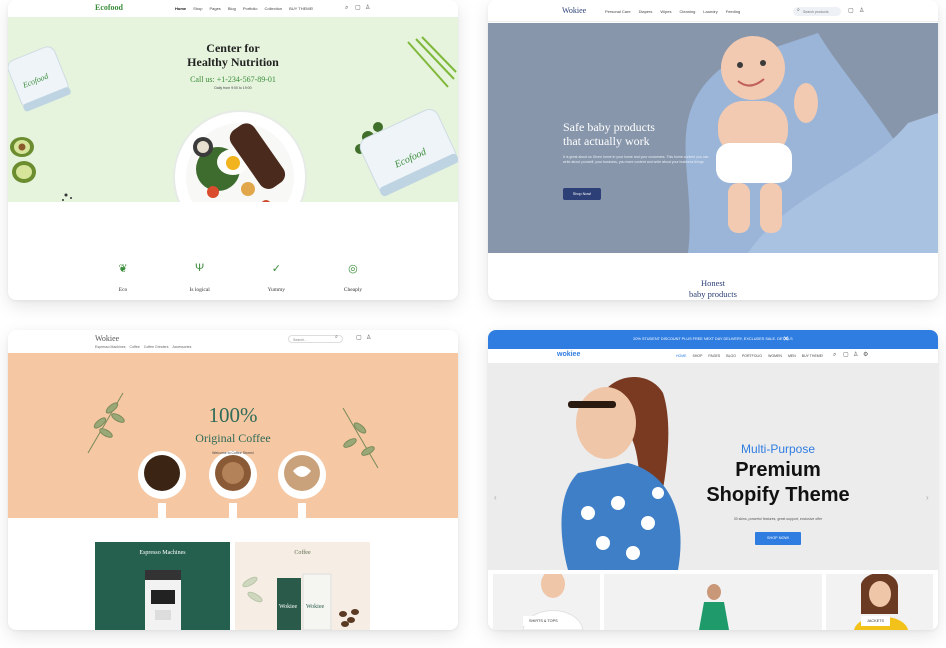  What do you see at coordinates (181, 347) in the screenshot?
I see `menu-item-accessories: Accessories` at bounding box center [181, 347].